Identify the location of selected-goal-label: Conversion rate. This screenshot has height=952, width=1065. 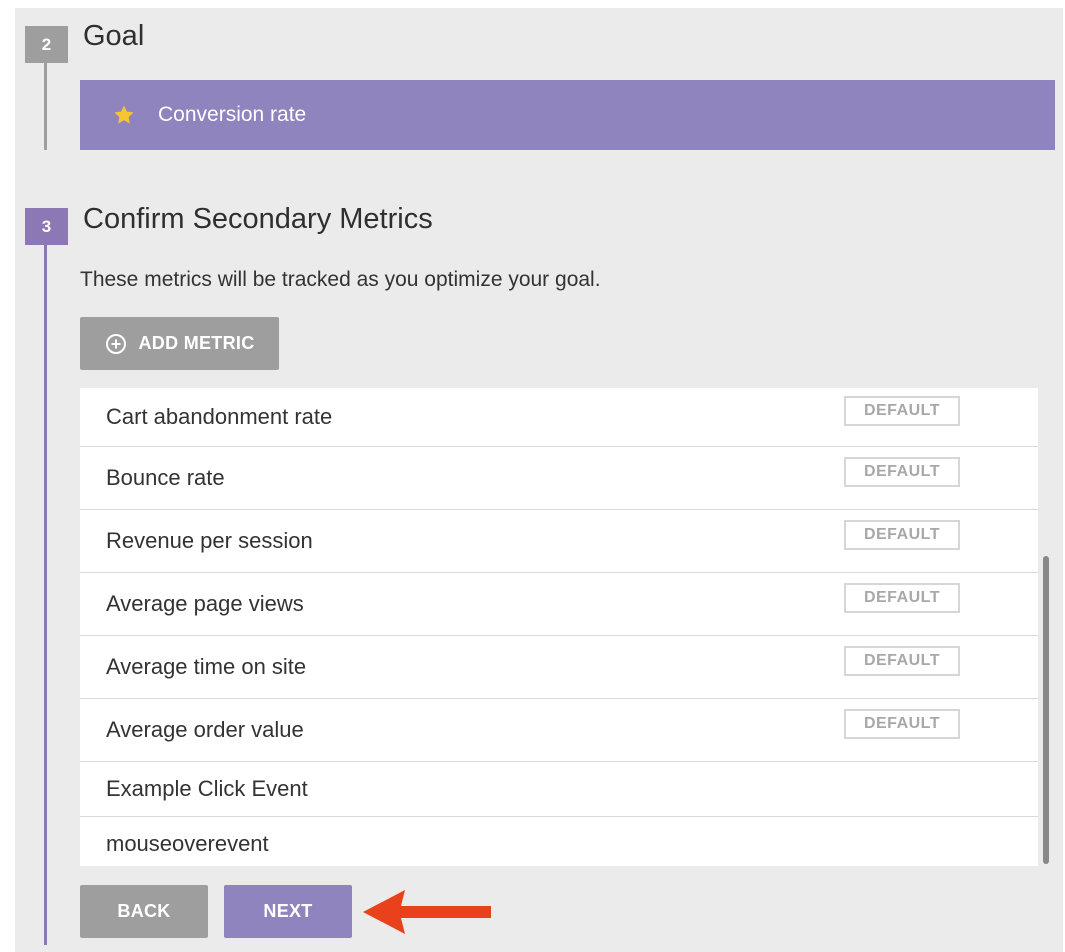
(232, 114).